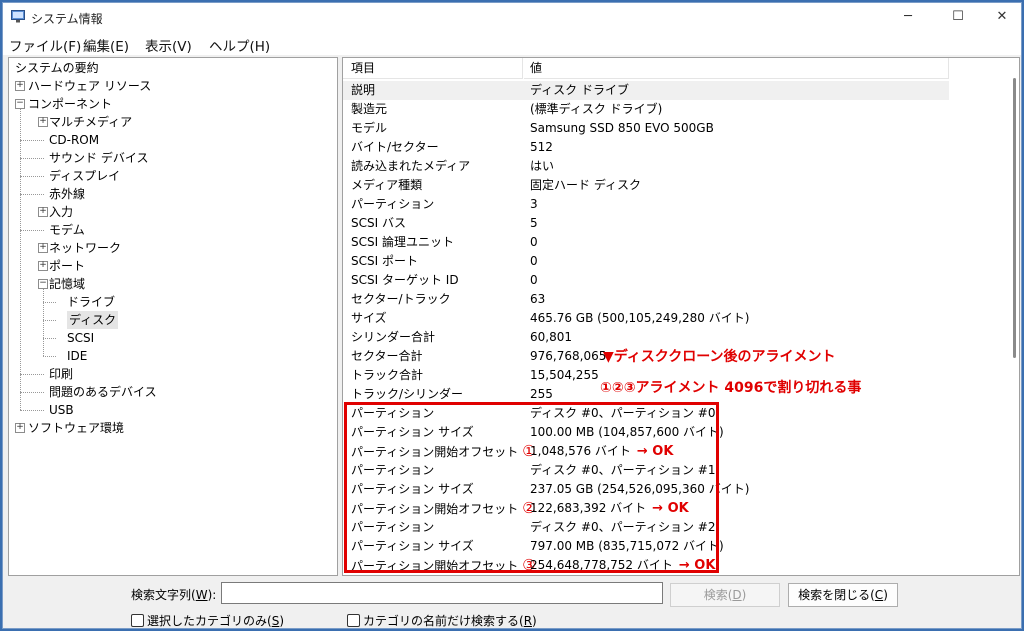 This screenshot has height=631, width=1024. Describe the element at coordinates (908, 17) in the screenshot. I see `minimize-button: ─` at that location.